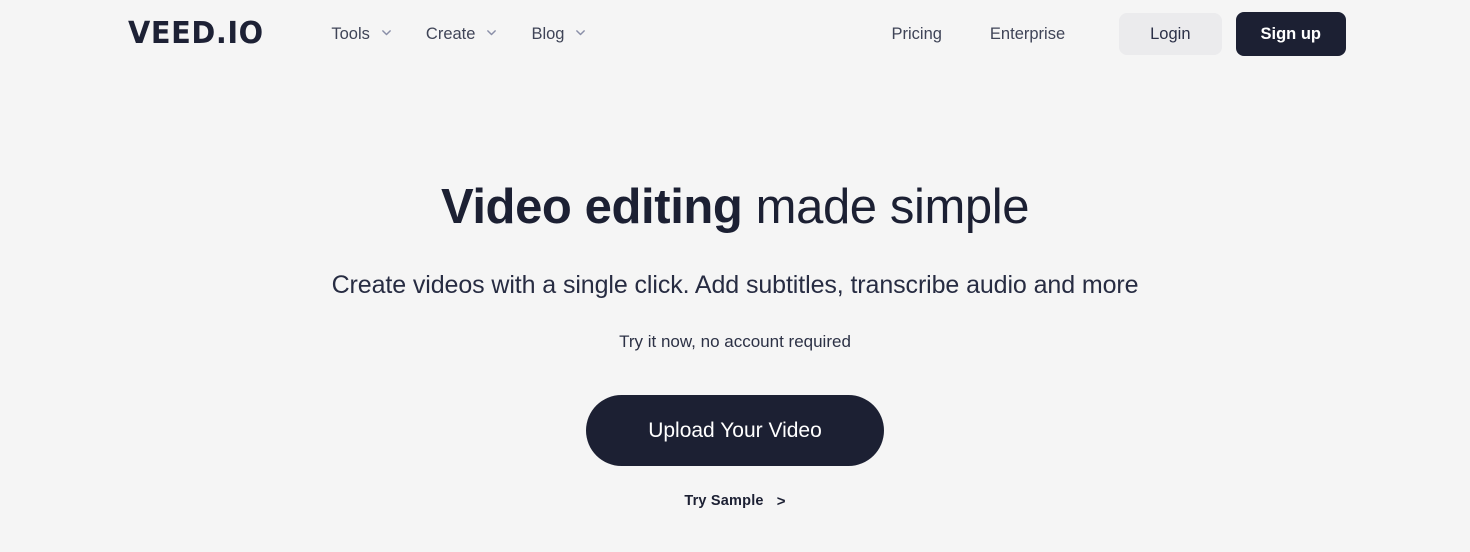  I want to click on page-title-rest: made simple, so click(886, 207).